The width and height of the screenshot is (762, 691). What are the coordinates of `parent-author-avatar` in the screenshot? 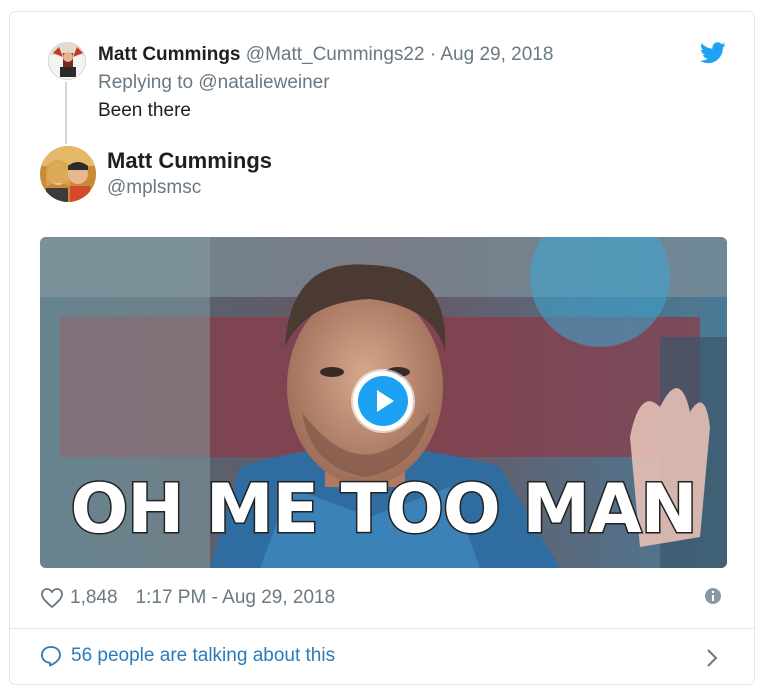 It's located at (67, 61).